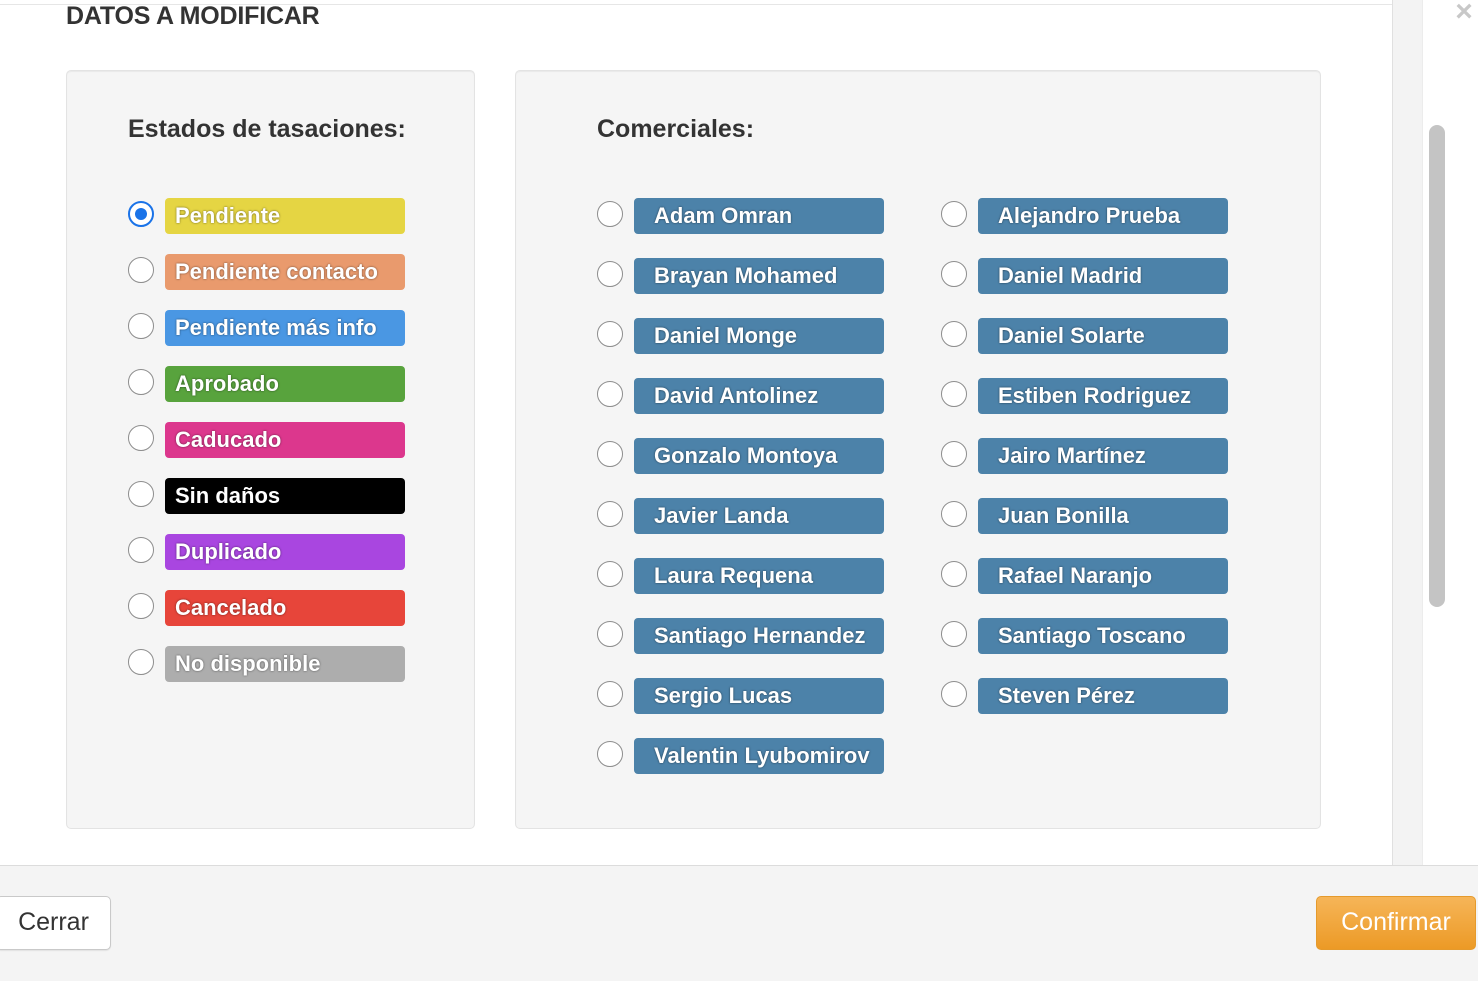 The width and height of the screenshot is (1478, 981). Describe the element at coordinates (759, 396) in the screenshot. I see `comercial-label: David Antolinez` at that location.